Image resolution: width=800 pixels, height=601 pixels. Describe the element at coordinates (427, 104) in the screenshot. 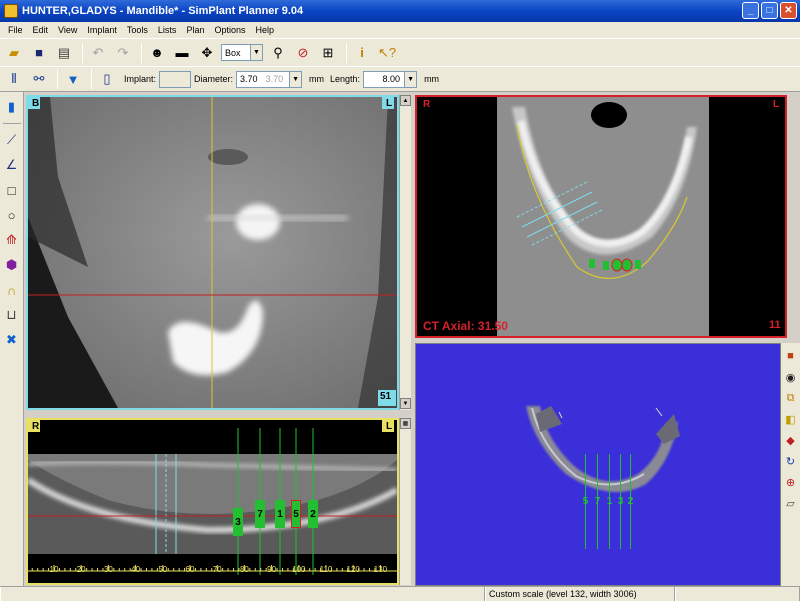

I see `orientation-label-left: R` at that location.